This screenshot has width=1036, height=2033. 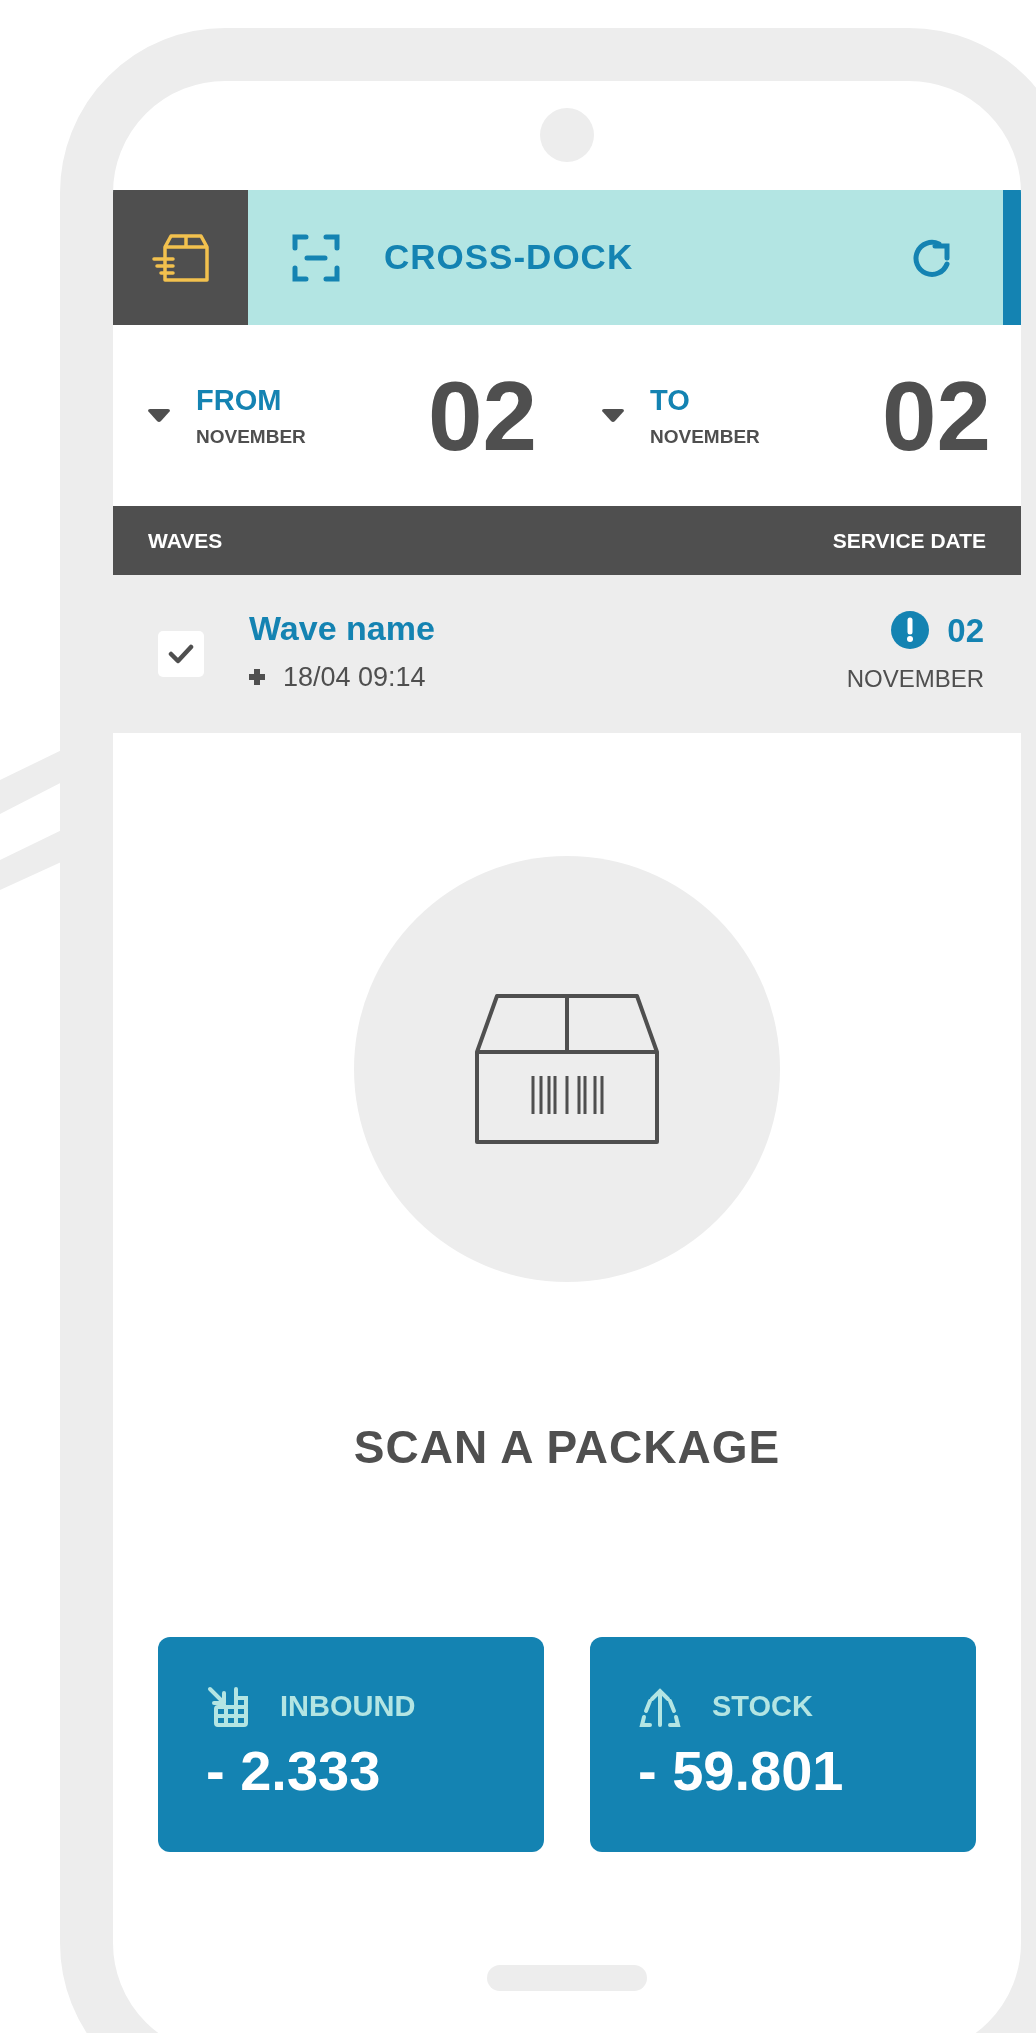 I want to click on counter-label: STOCK, so click(x=762, y=1707).